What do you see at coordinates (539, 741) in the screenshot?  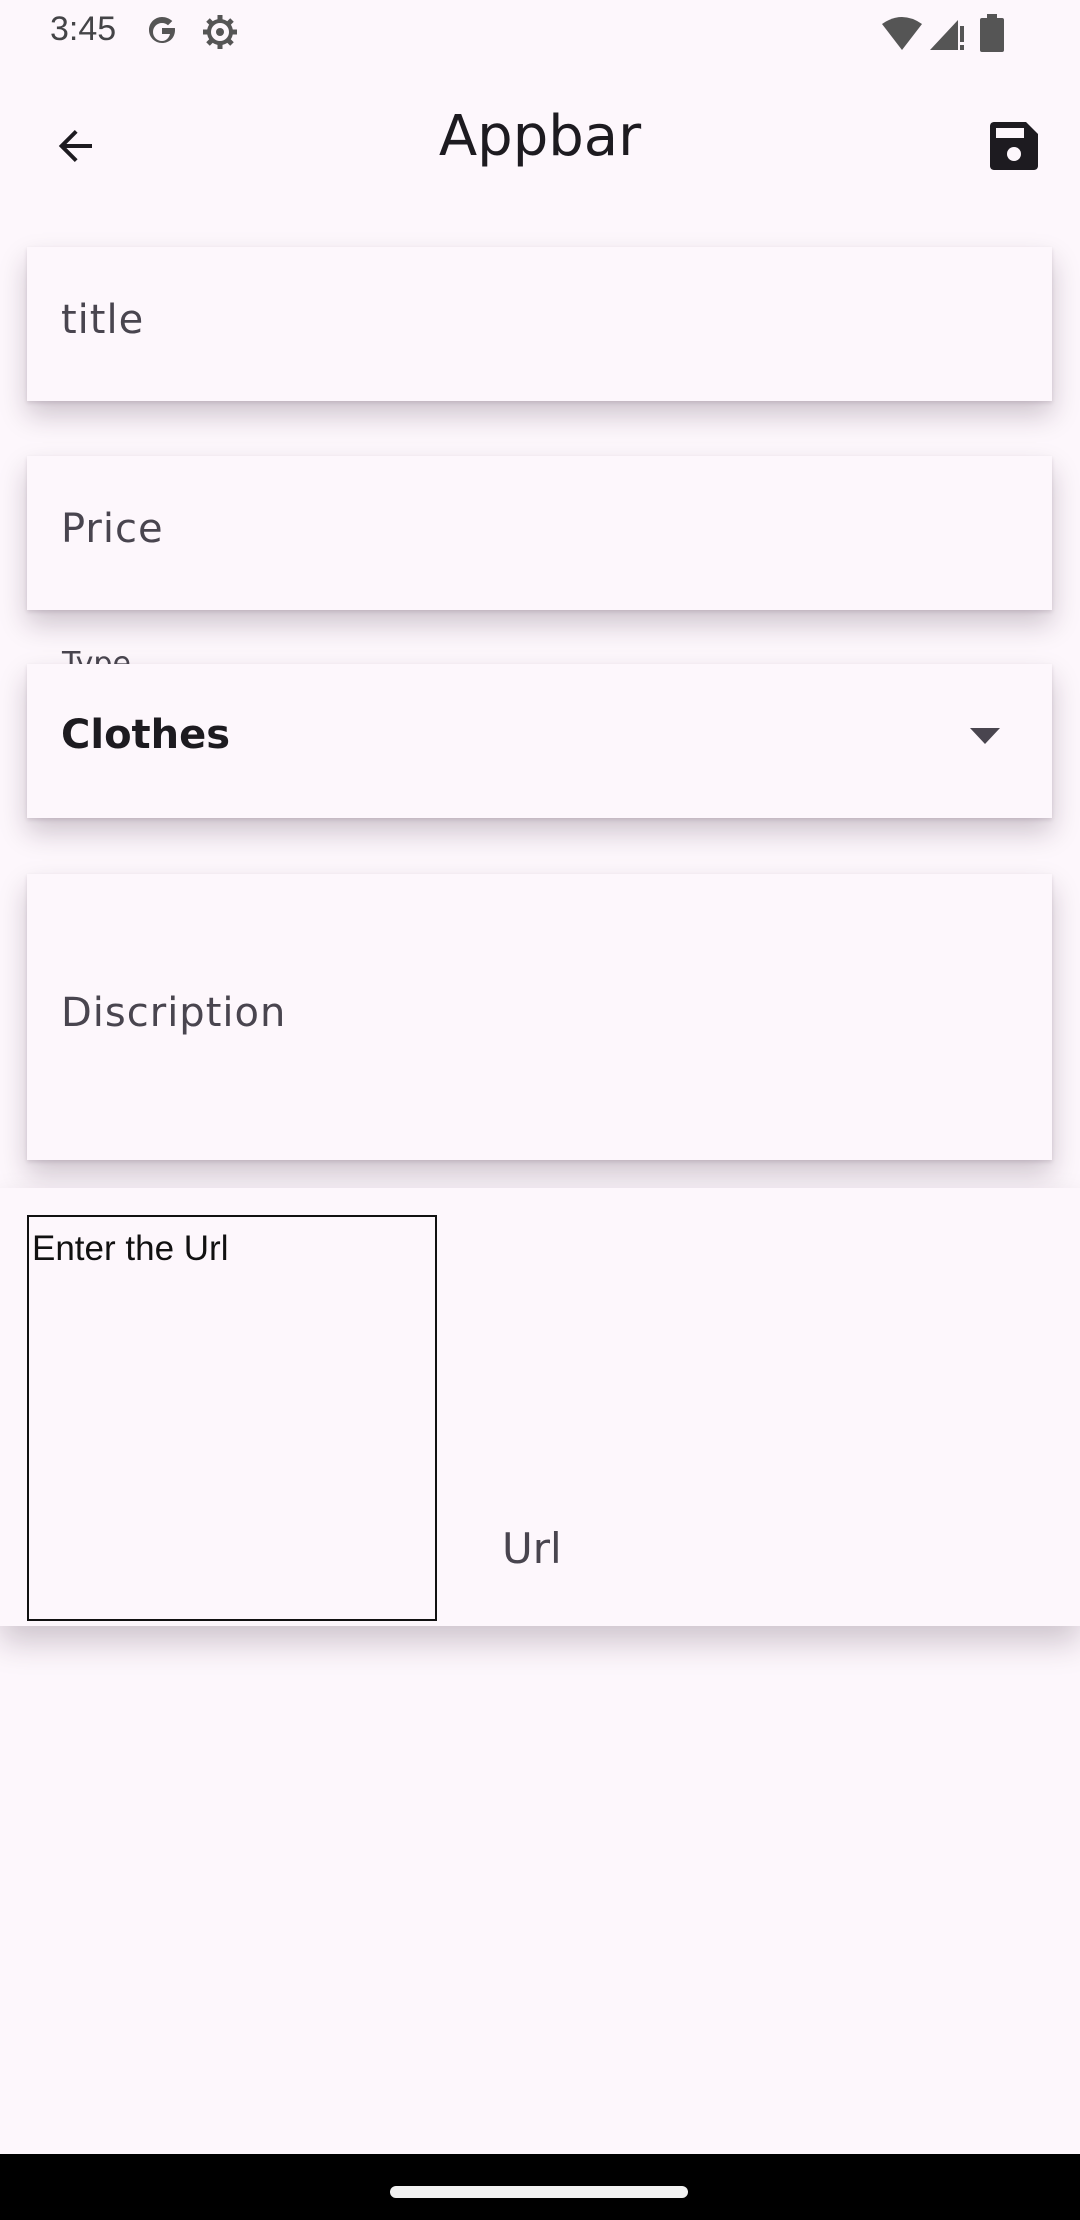 I see `type-dropdown: Clothes` at bounding box center [539, 741].